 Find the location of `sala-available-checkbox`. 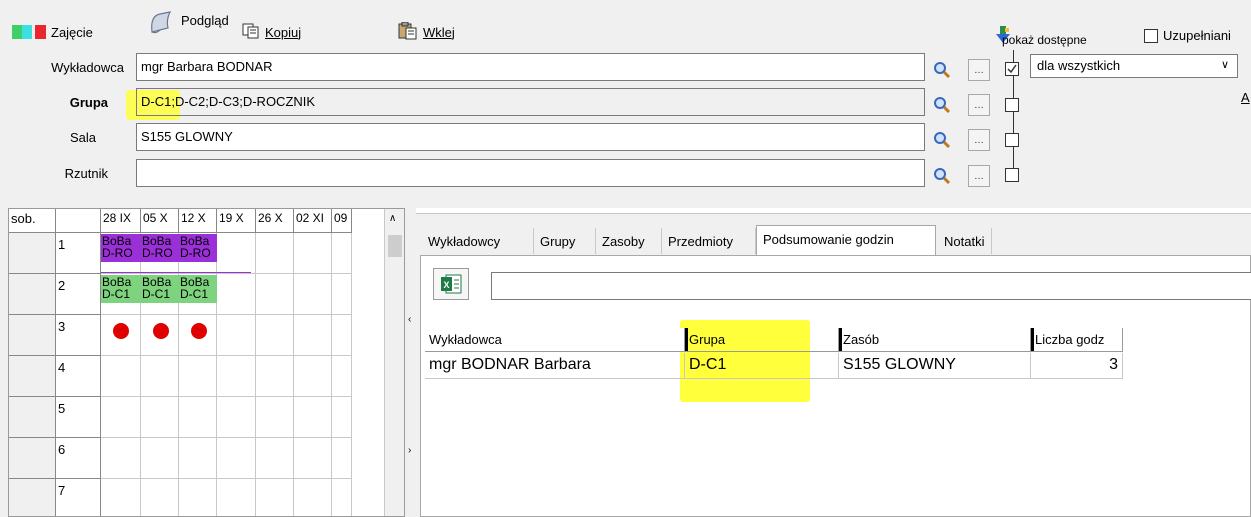

sala-available-checkbox is located at coordinates (1012, 140).